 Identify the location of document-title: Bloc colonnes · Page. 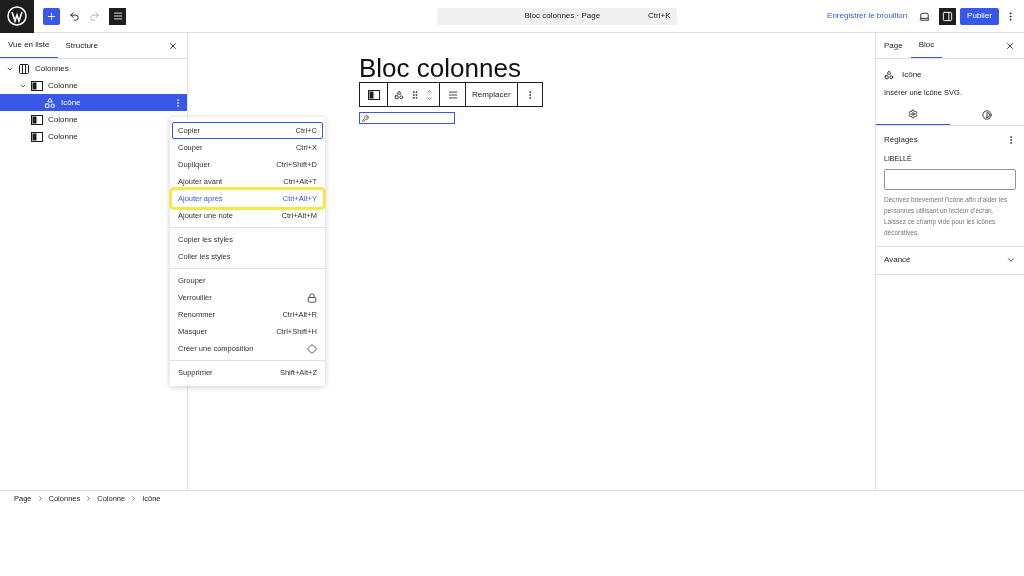
(562, 16).